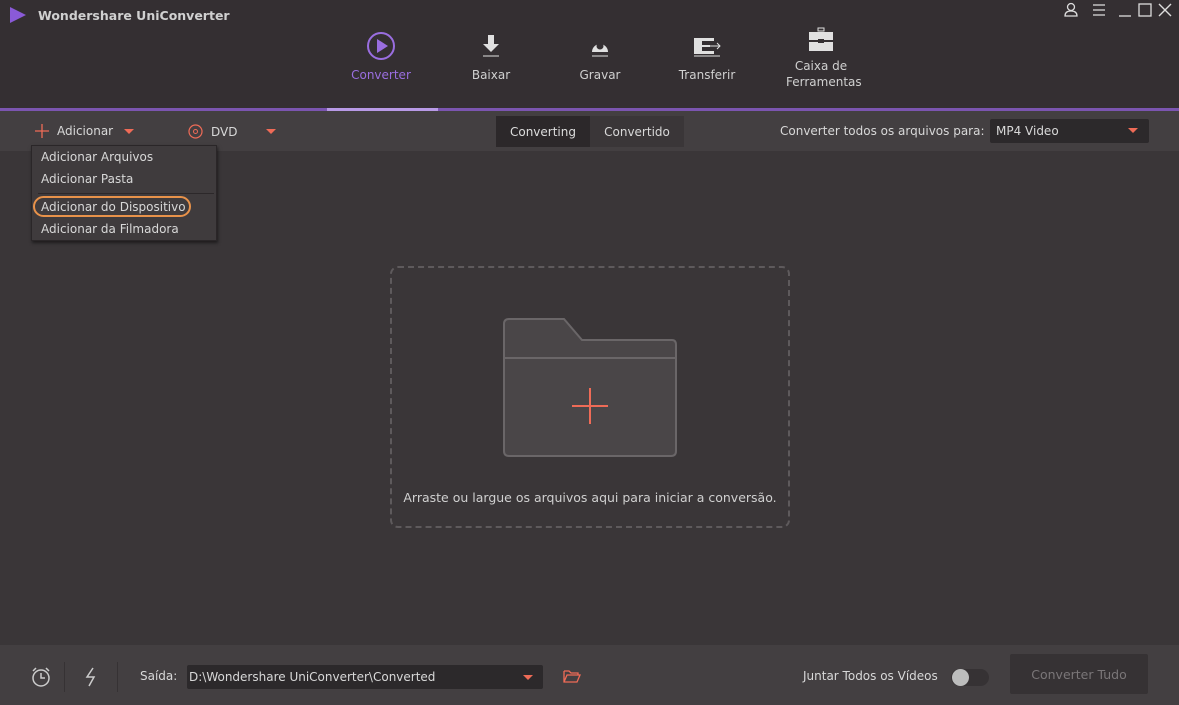  What do you see at coordinates (312, 677) in the screenshot?
I see `output-path: D:\Wondershare UniConverter\Converted` at bounding box center [312, 677].